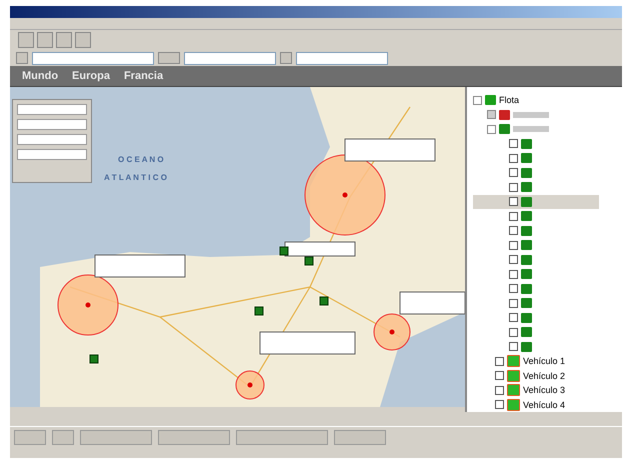 Image resolution: width=631 pixels, height=461 pixels. Describe the element at coordinates (230, 58) in the screenshot. I see `search-field` at that location.